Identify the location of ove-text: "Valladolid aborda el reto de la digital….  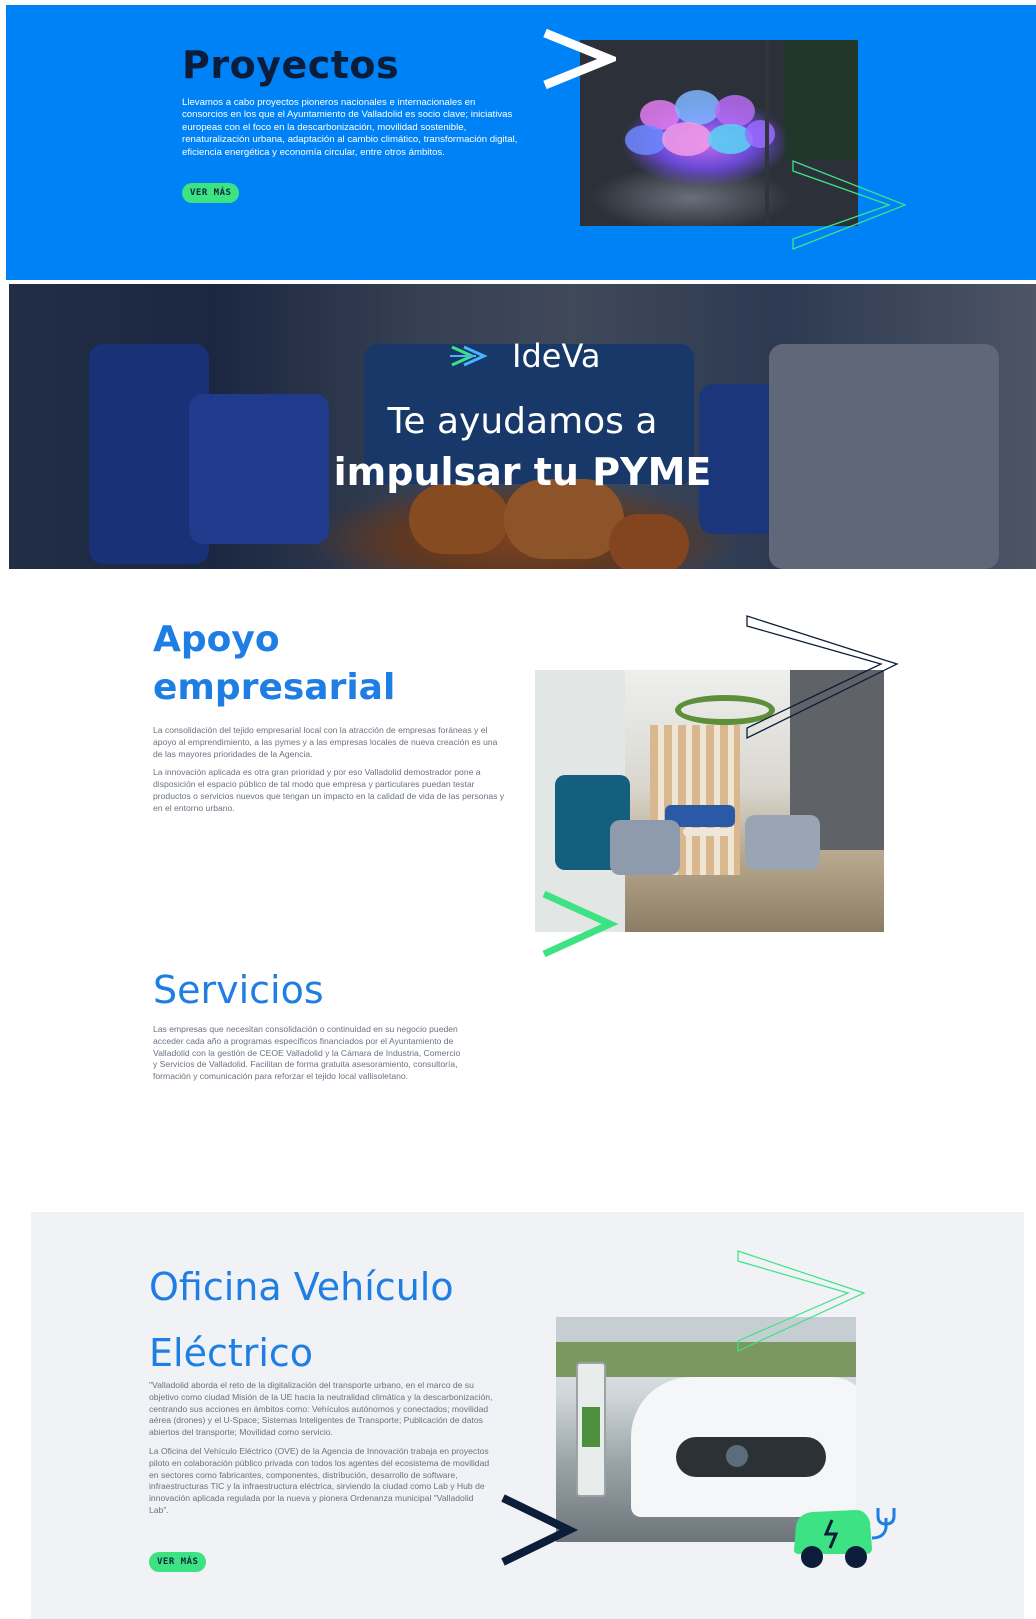
(321, 1448).